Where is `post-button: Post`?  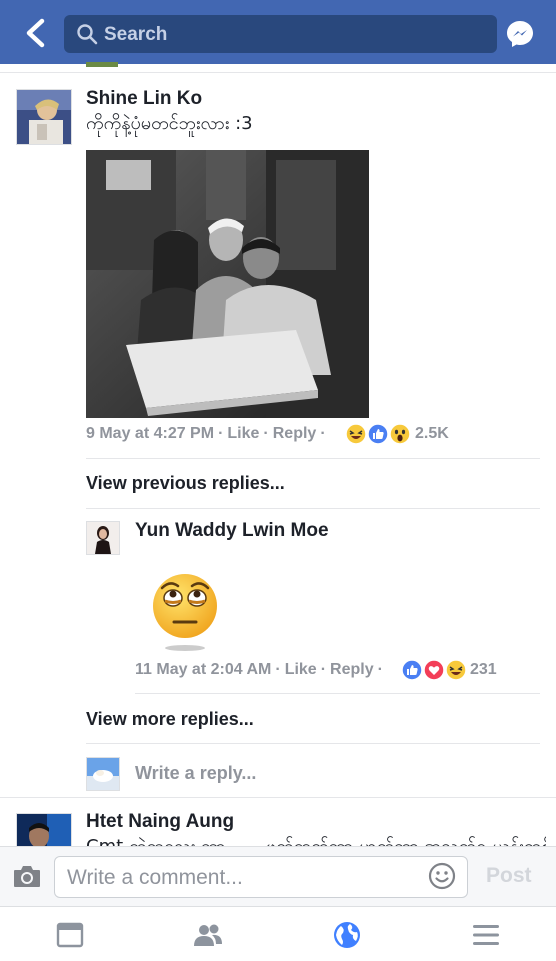
post-button: Post is located at coordinates (509, 876).